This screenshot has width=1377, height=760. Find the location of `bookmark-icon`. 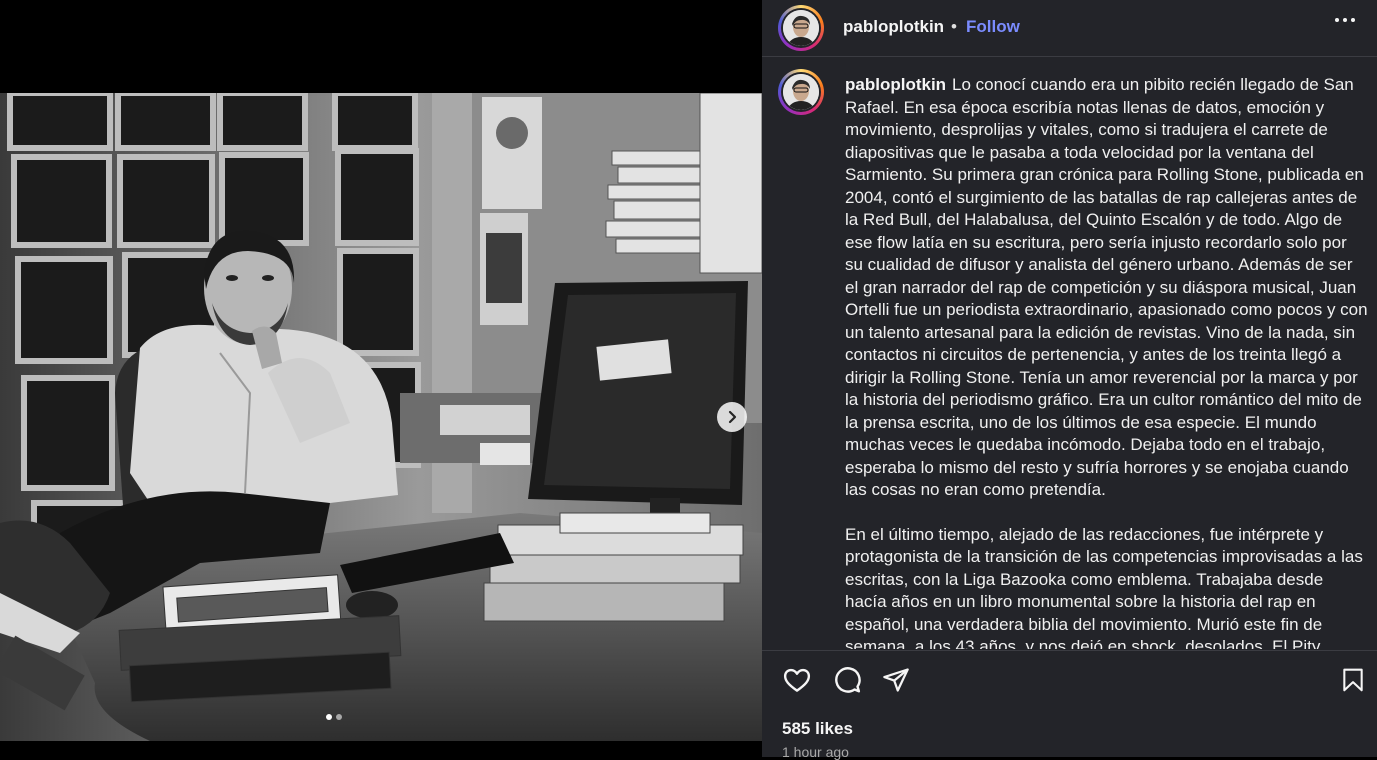

bookmark-icon is located at coordinates (1353, 680).